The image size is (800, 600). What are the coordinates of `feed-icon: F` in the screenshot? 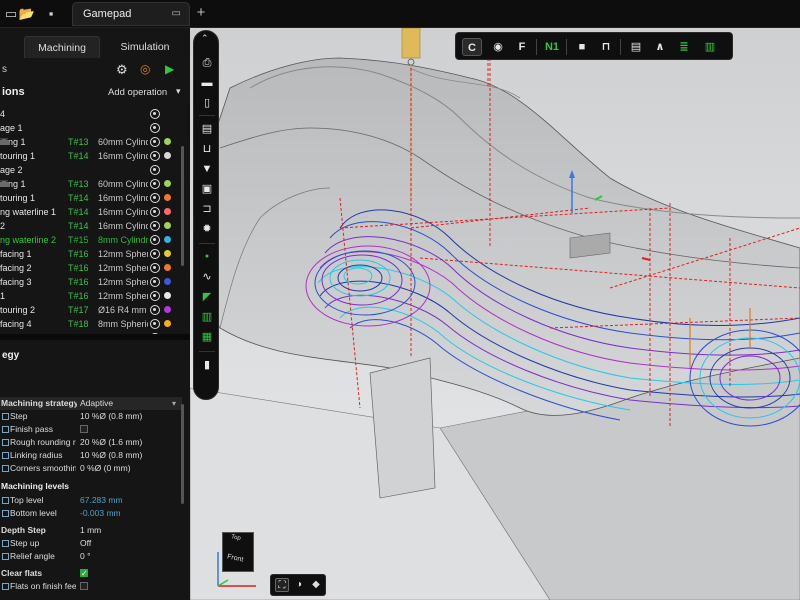 It's located at (522, 47).